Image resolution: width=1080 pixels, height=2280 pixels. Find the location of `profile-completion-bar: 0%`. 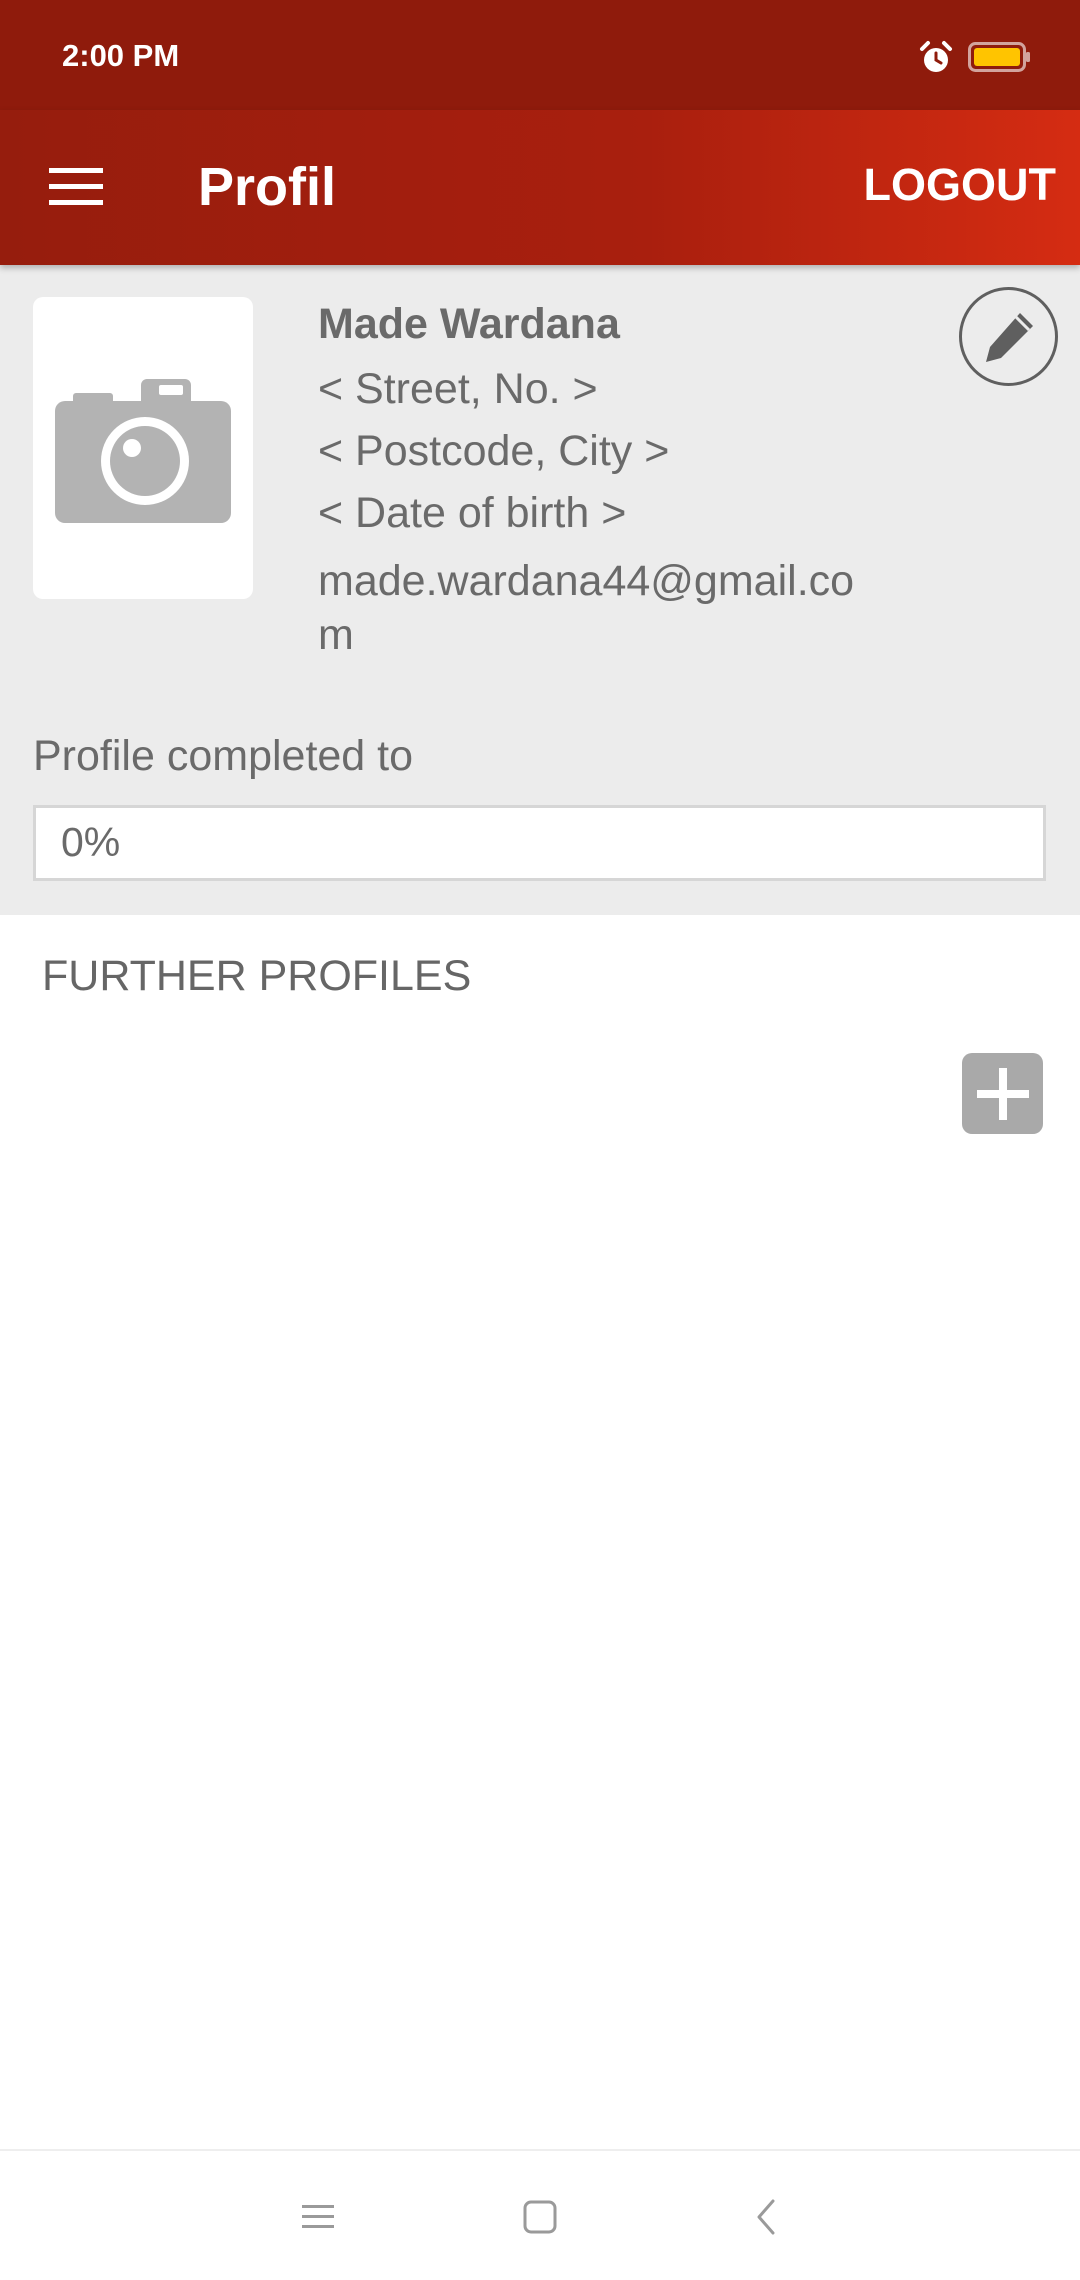

profile-completion-bar: 0% is located at coordinates (539, 843).